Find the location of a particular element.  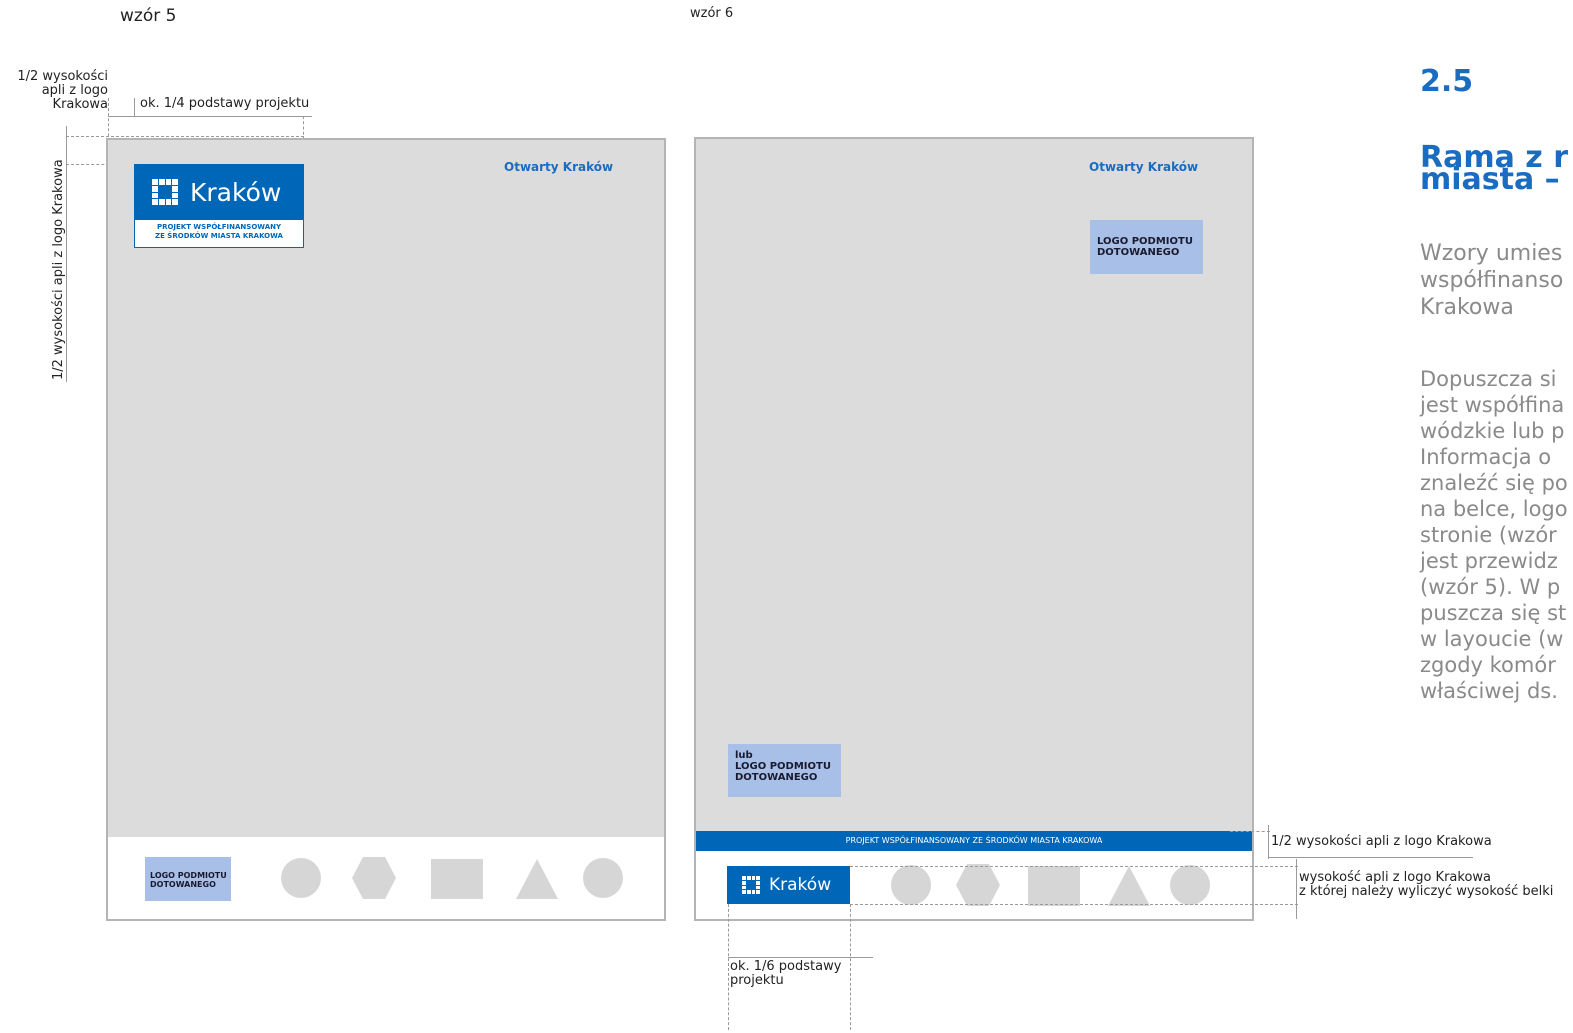

guide-dash-top is located at coordinates (185, 136).